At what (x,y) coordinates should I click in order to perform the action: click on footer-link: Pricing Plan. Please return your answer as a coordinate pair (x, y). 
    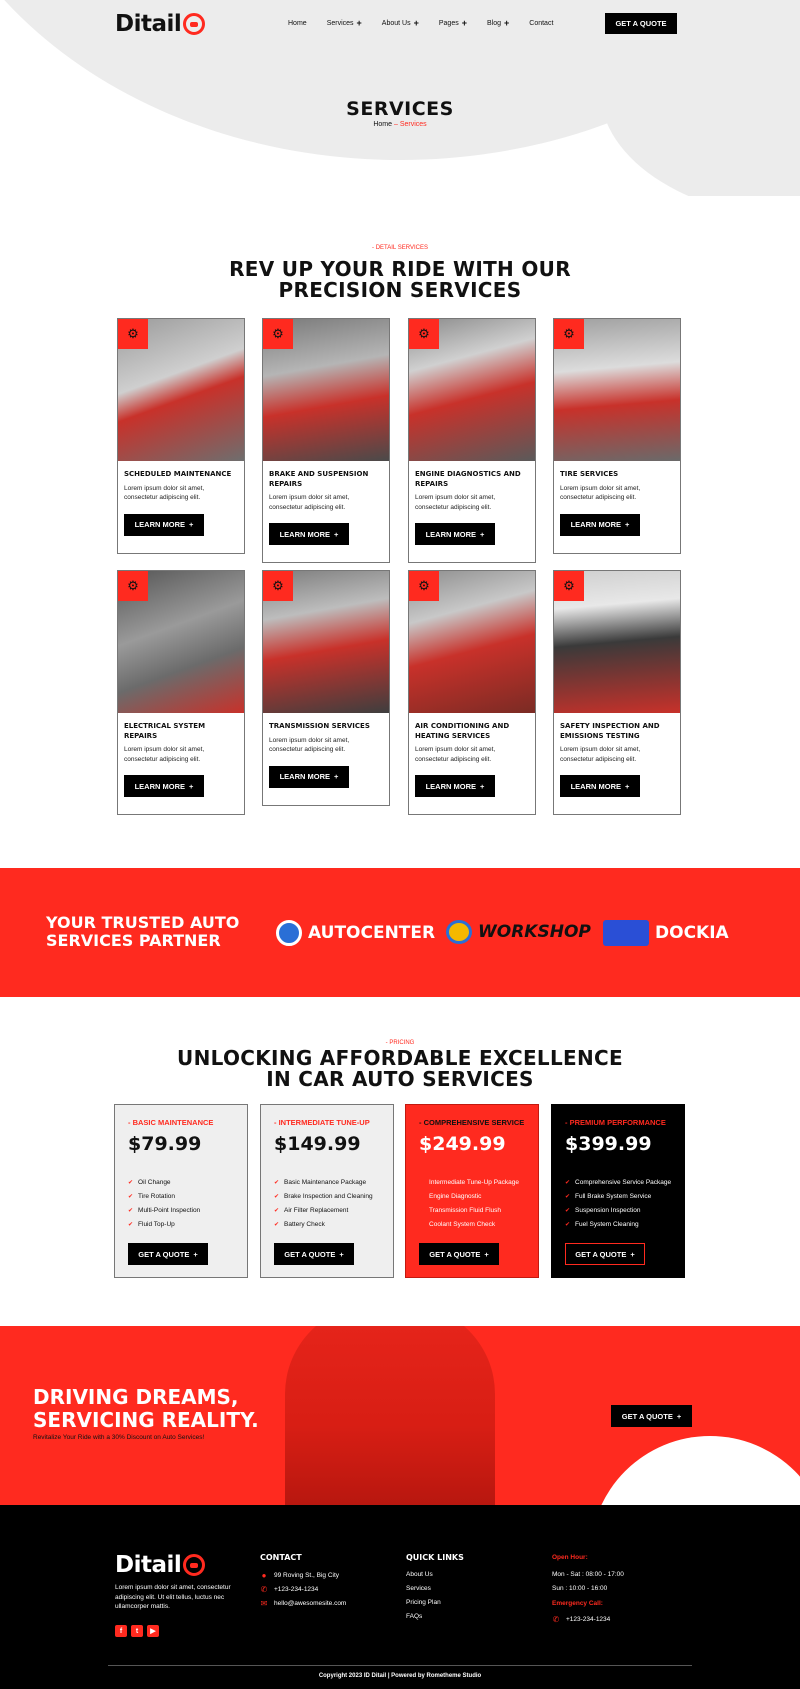
    Looking at the image, I should click on (423, 1602).